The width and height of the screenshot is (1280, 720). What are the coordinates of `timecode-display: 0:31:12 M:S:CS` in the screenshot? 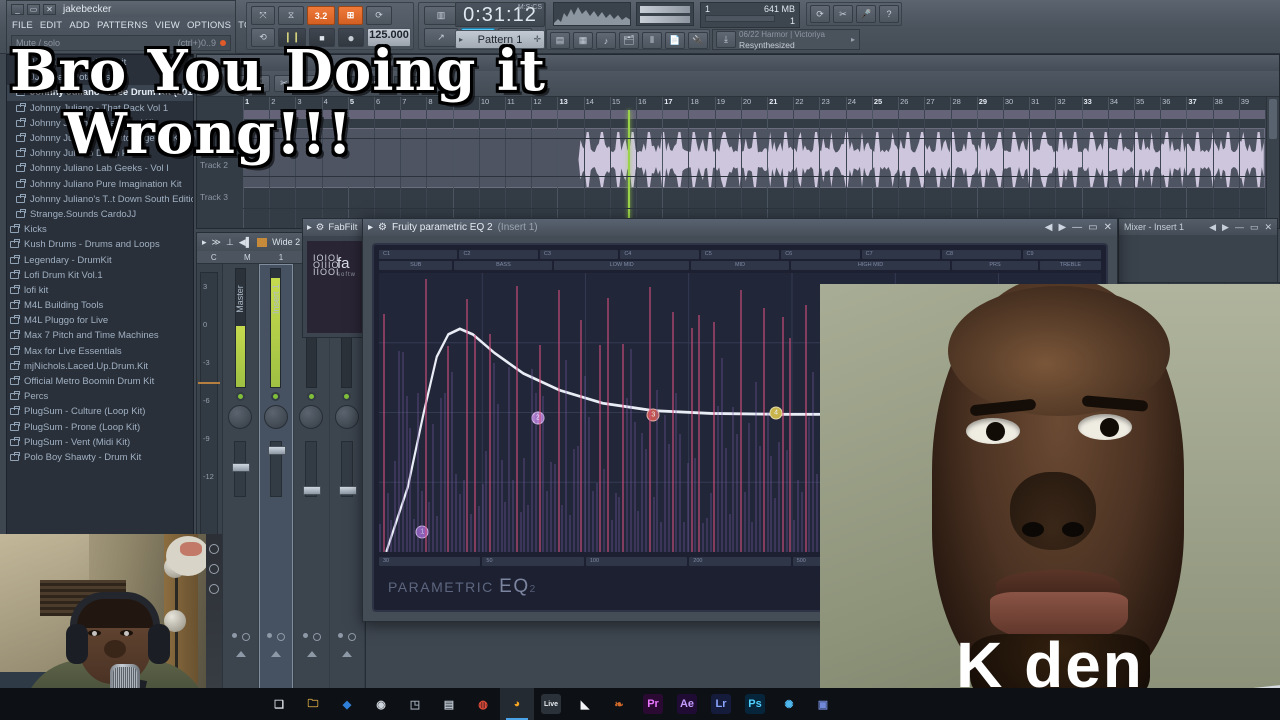 It's located at (500, 14).